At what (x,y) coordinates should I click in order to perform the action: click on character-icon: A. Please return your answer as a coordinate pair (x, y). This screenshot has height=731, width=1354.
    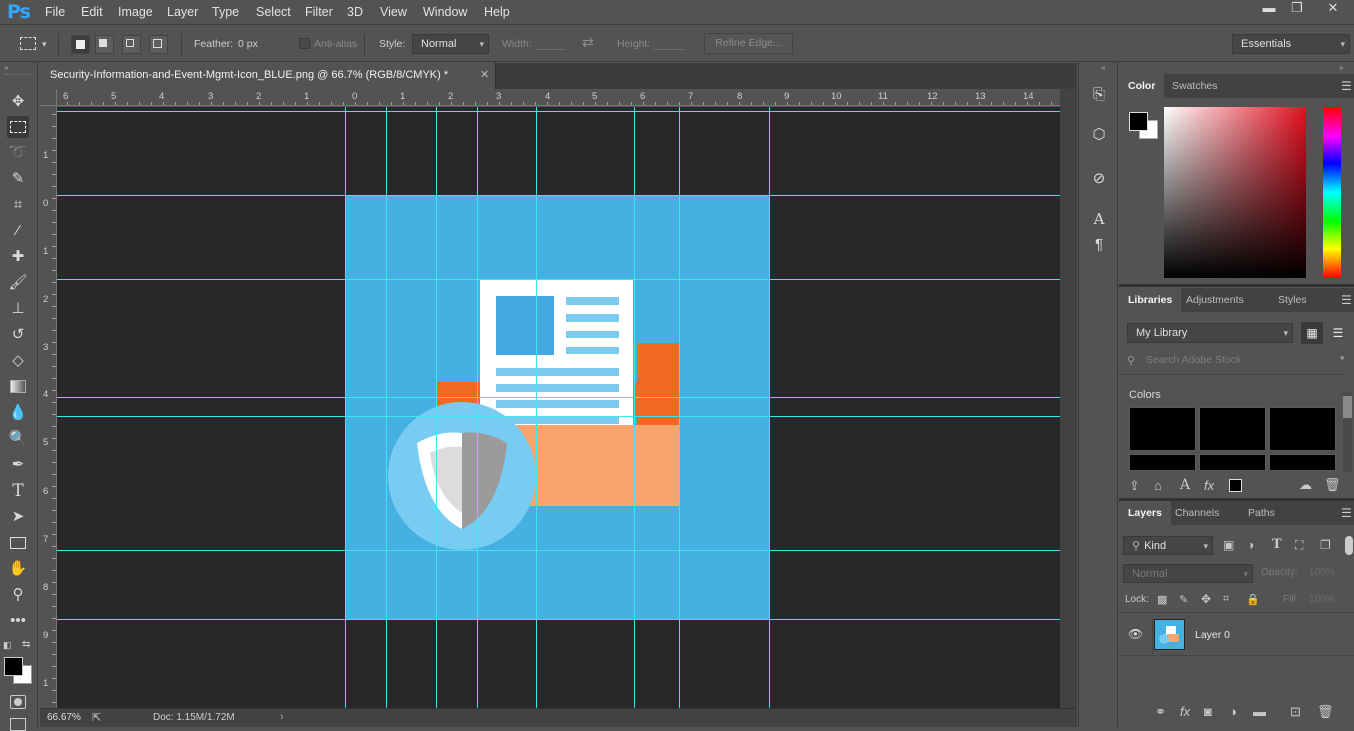
    Looking at the image, I should click on (1099, 219).